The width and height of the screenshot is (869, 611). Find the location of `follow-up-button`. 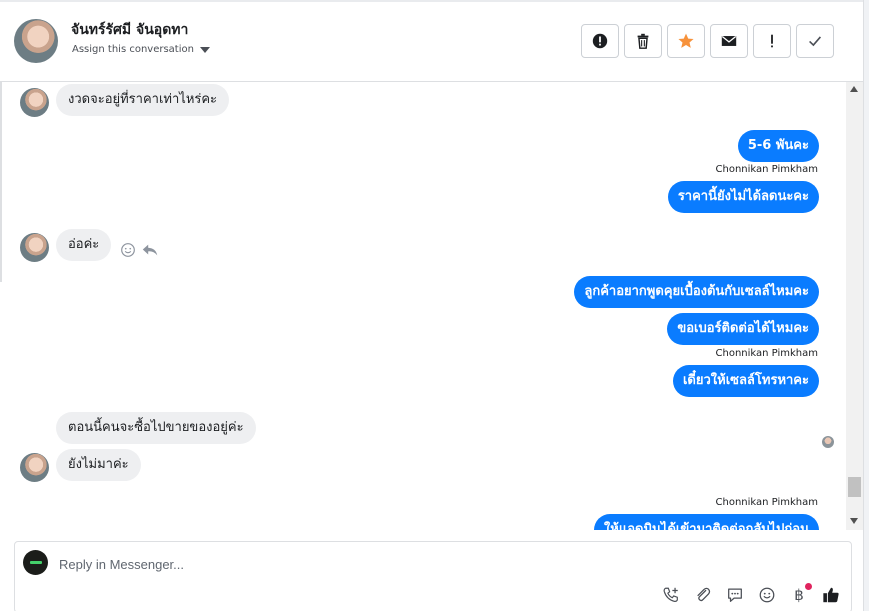

follow-up-button is located at coordinates (772, 41).